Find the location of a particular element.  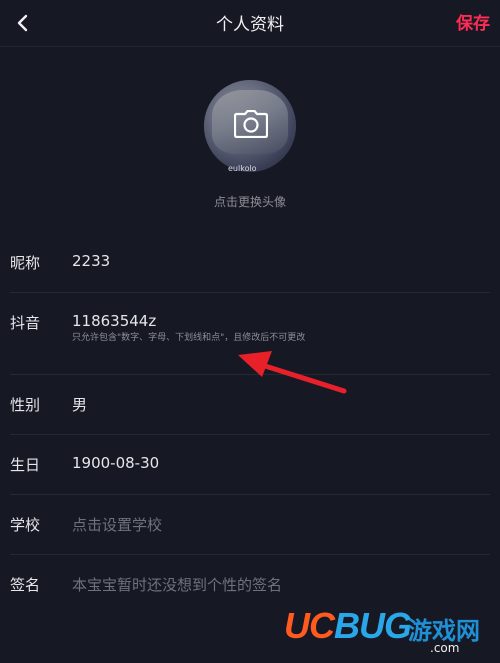

douyin-id-field: 11863544z is located at coordinates (114, 321).